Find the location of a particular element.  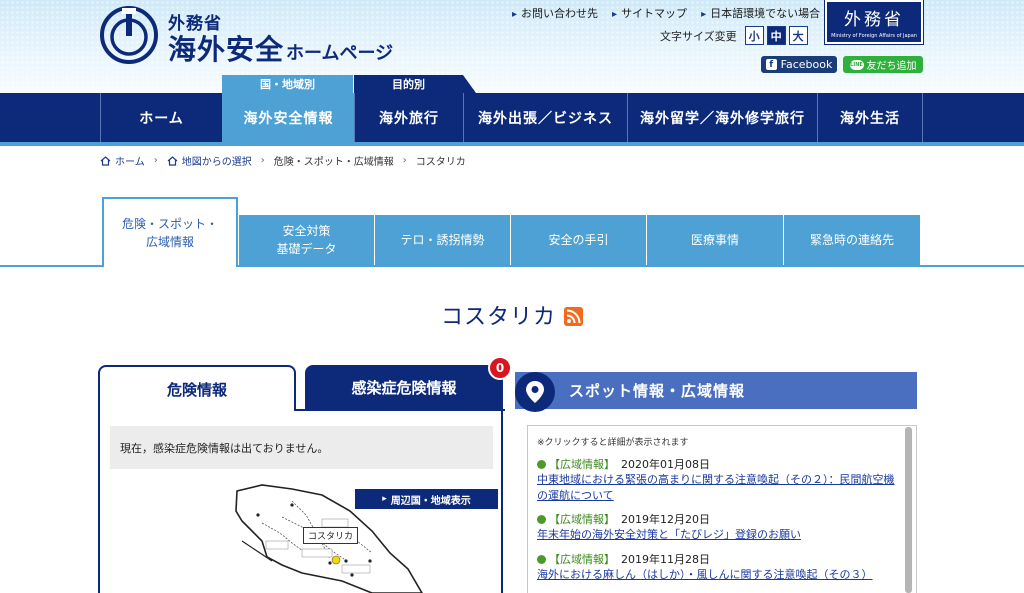

location-pin-icon is located at coordinates (535, 392).